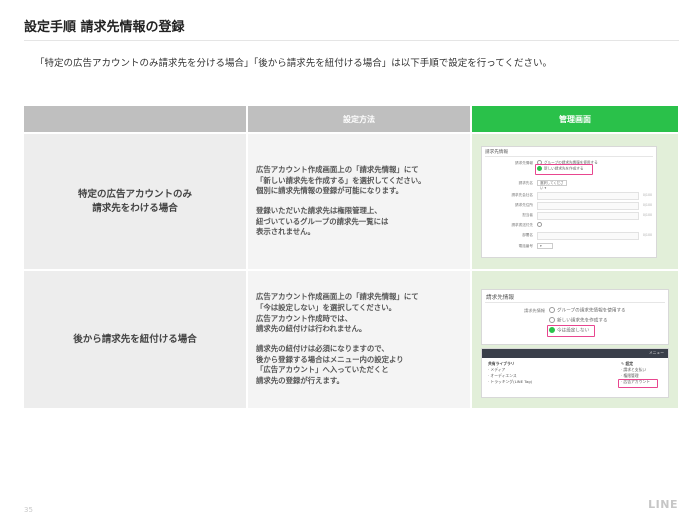 The width and height of the screenshot is (700, 525). Describe the element at coordinates (569, 185) in the screenshot. I see `form-row: 請求先名 選択してください ▾` at that location.